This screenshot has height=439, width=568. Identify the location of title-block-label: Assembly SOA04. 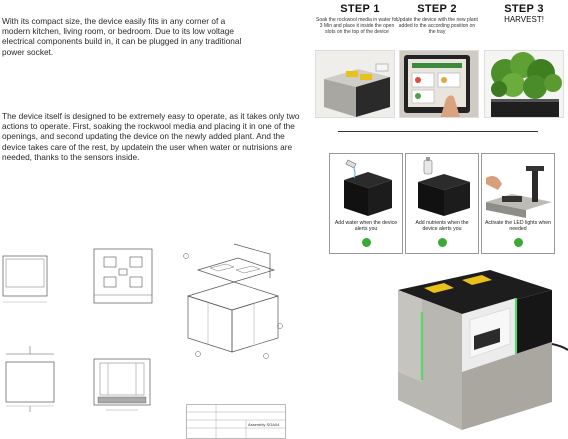
(264, 424).